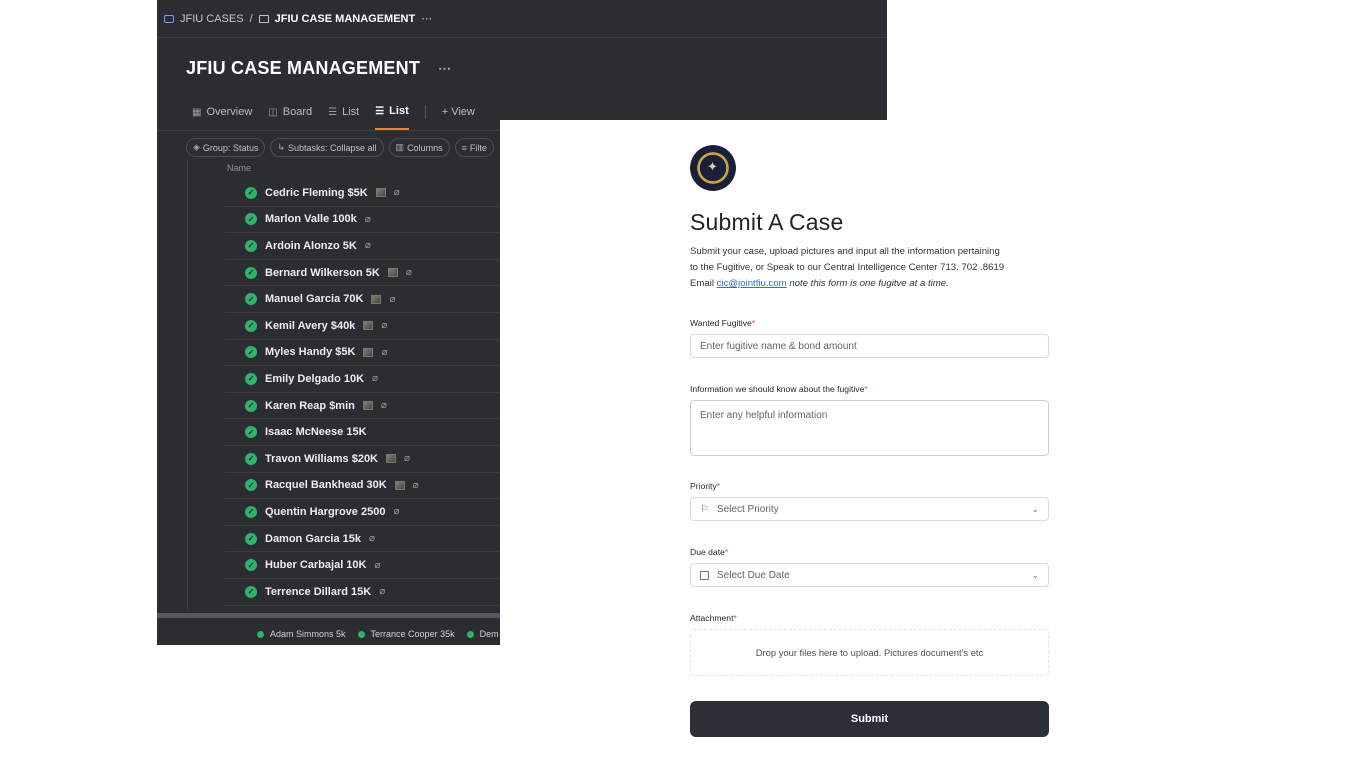 The height and width of the screenshot is (768, 1366). Describe the element at coordinates (425, 147) in the screenshot. I see `columns-label: Columns` at that location.